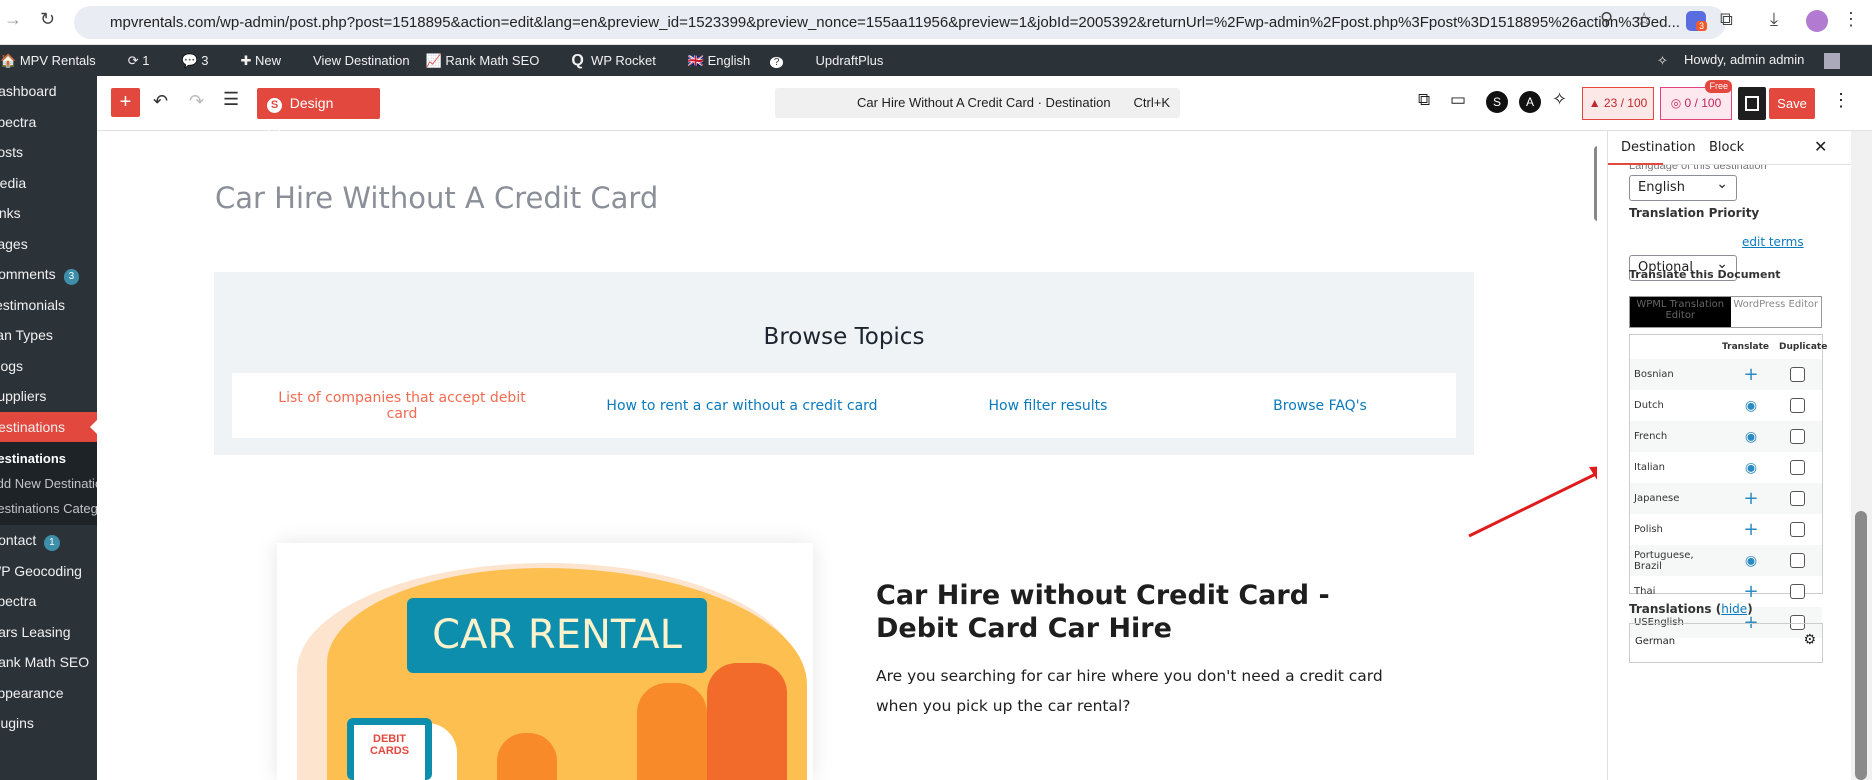  I want to click on gear-icon: ⚙, so click(1809, 640).